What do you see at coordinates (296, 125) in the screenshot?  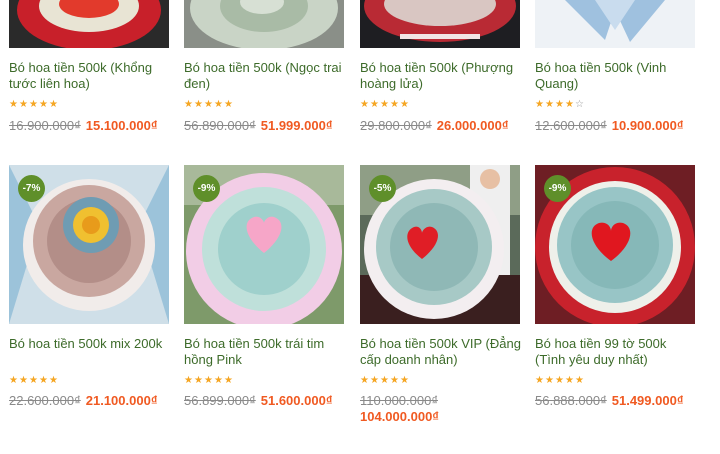 I see `sale-price: 51.999.000₫` at bounding box center [296, 125].